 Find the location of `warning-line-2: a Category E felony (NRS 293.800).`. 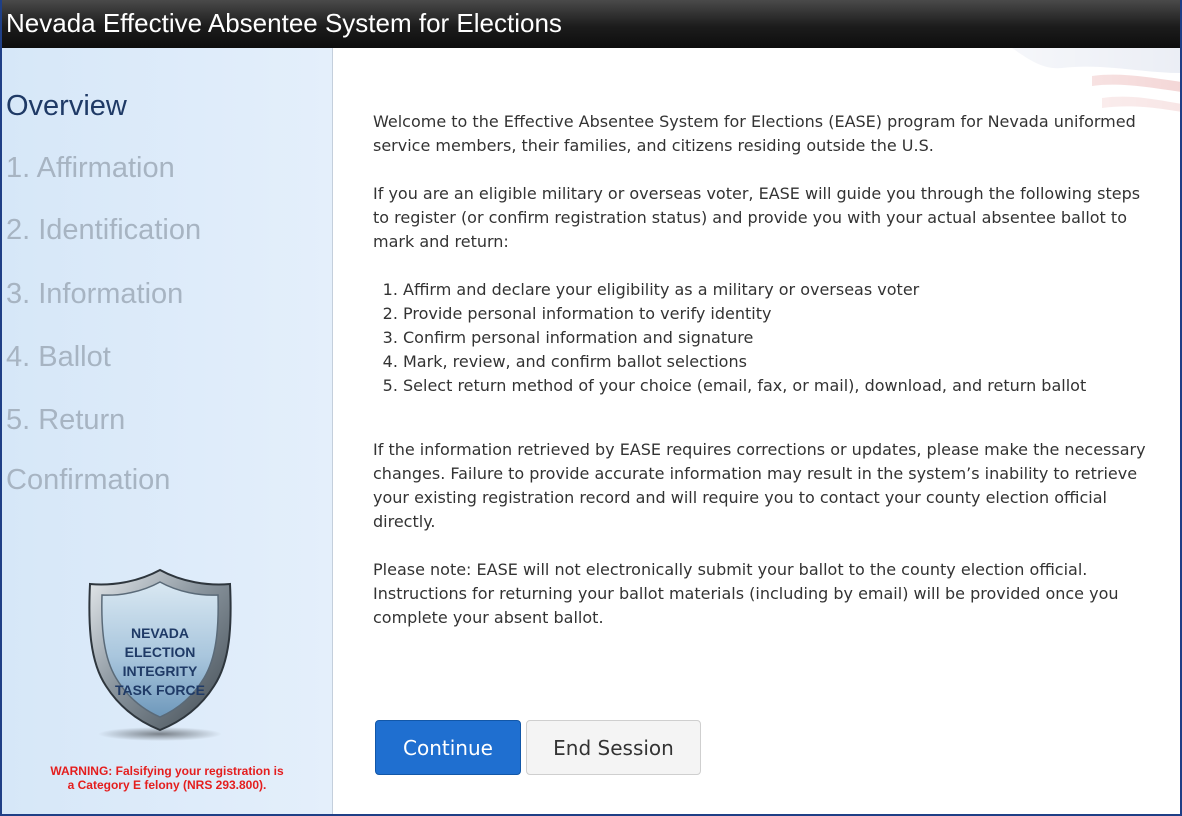

warning-line-2: a Category E felony (NRS 293.800). is located at coordinates (167, 785).